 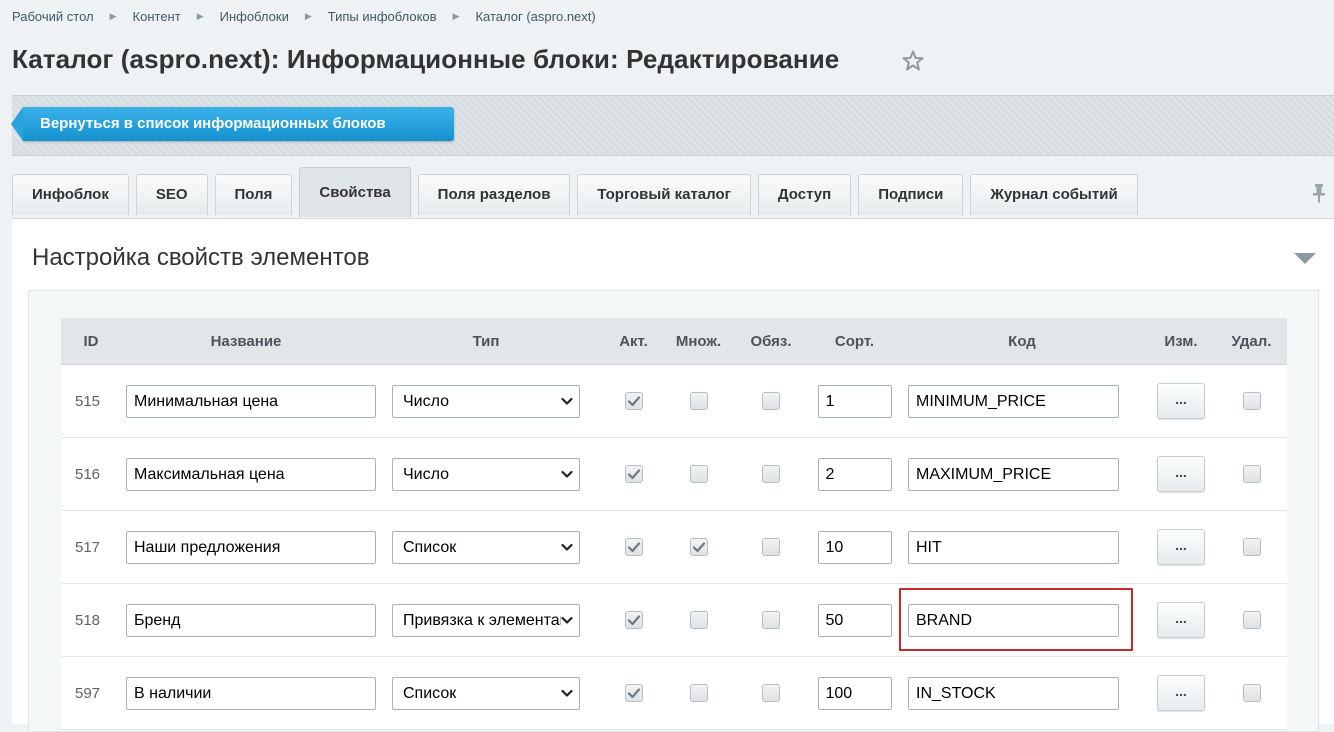 I want to click on column-header-delete: Удал., so click(x=1251, y=341).